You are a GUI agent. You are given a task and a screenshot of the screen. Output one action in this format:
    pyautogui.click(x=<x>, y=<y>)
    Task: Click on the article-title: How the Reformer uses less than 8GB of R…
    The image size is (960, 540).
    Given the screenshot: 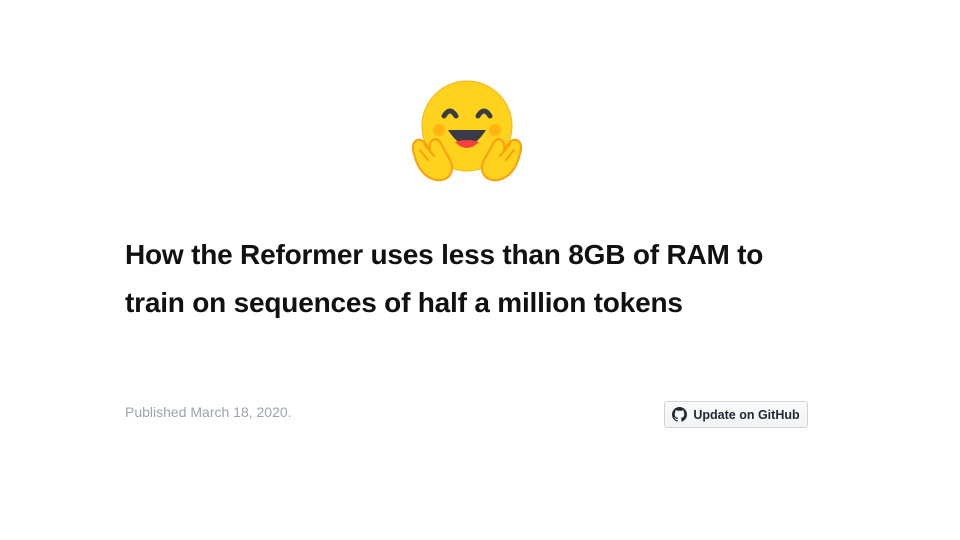 What is the action you would take?
    pyautogui.click(x=485, y=279)
    